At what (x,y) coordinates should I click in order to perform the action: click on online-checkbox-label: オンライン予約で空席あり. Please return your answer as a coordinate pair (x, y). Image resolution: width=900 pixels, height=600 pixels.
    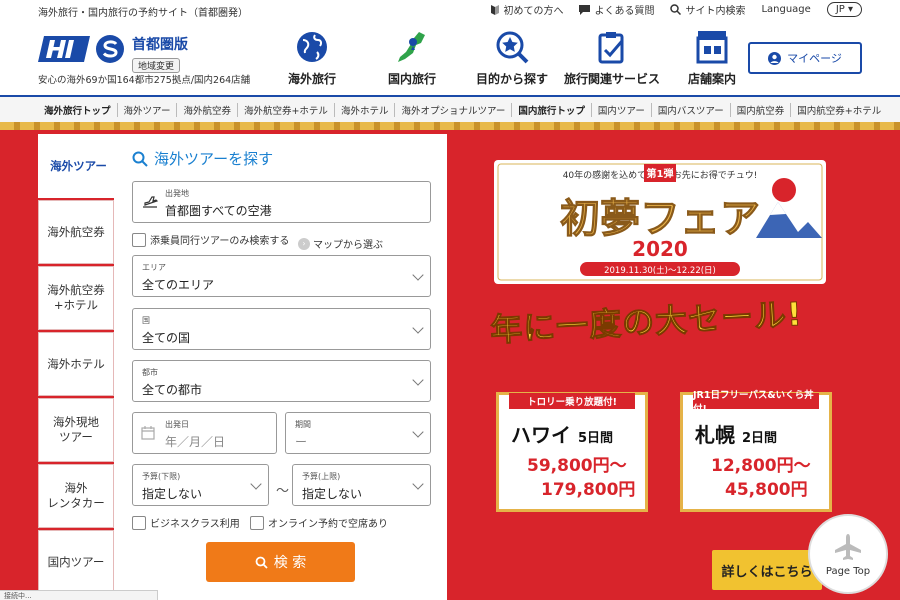
    Looking at the image, I should click on (328, 524).